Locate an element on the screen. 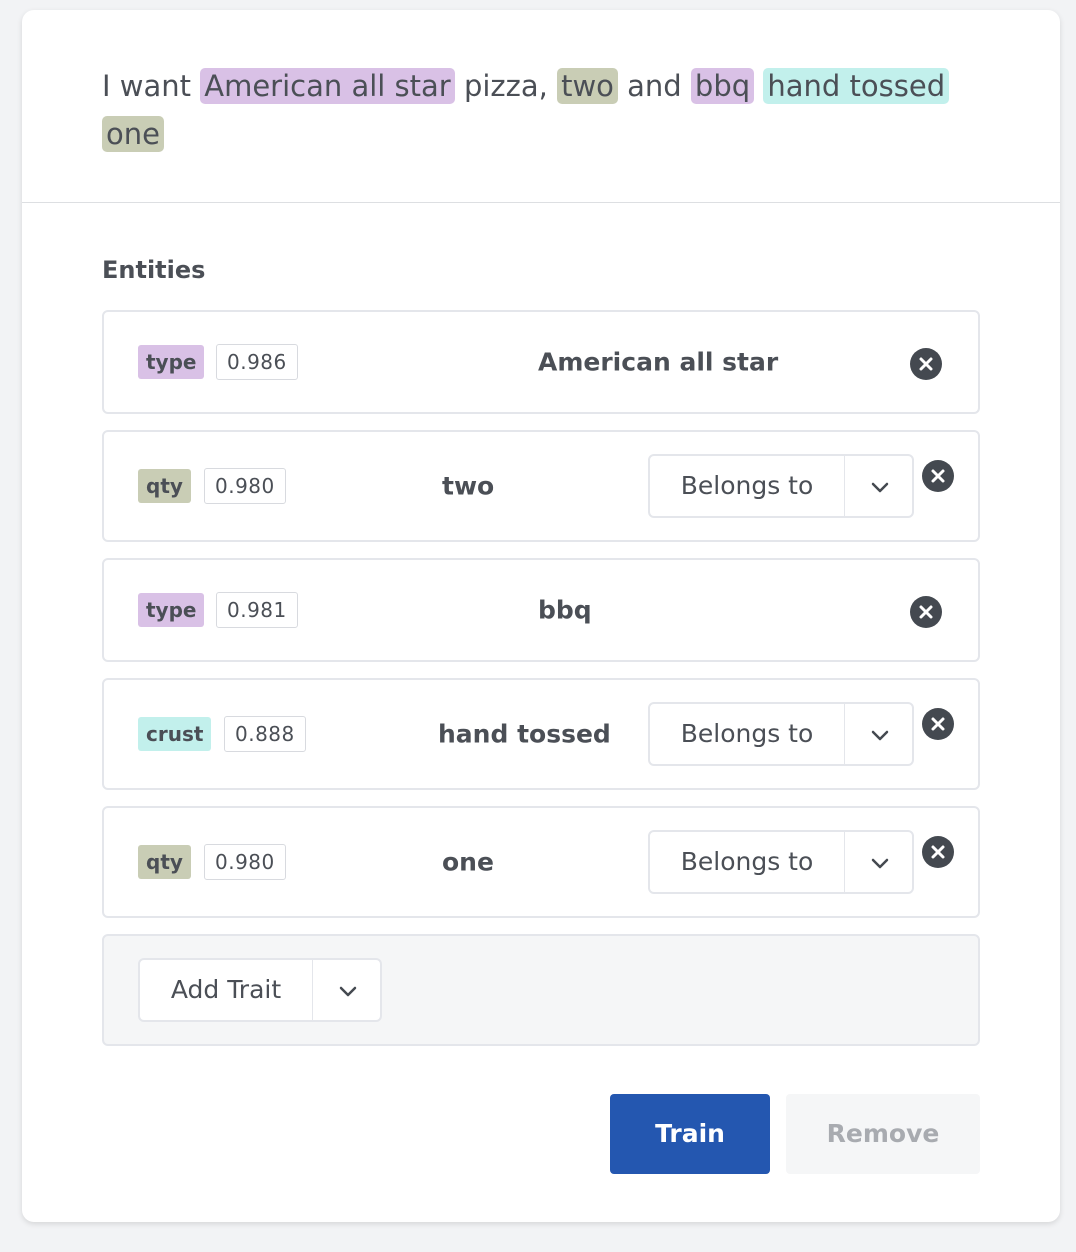 Image resolution: width=1076 pixels, height=1252 pixels. divider is located at coordinates (541, 202).